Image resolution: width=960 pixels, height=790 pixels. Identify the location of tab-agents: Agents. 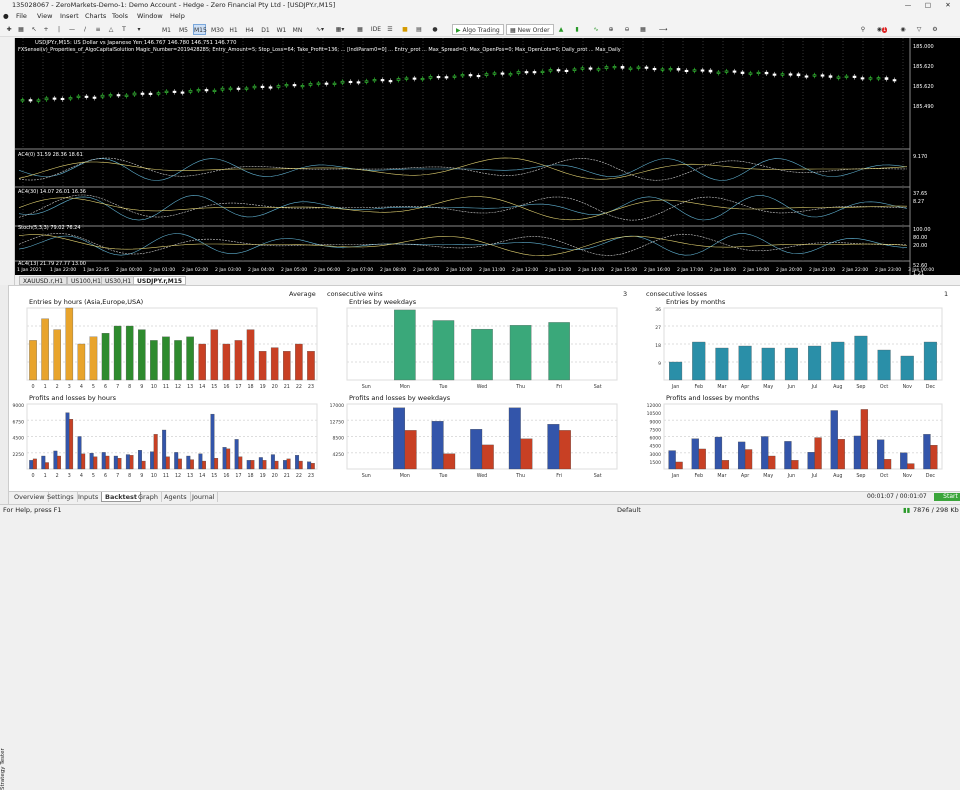
(176, 497).